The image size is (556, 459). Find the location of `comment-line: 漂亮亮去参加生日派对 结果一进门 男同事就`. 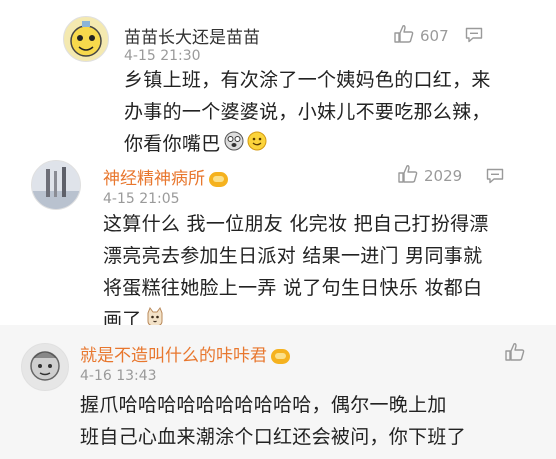

comment-line: 漂亮亮去参加生日派对 结果一进门 男同事就 is located at coordinates (293, 256).